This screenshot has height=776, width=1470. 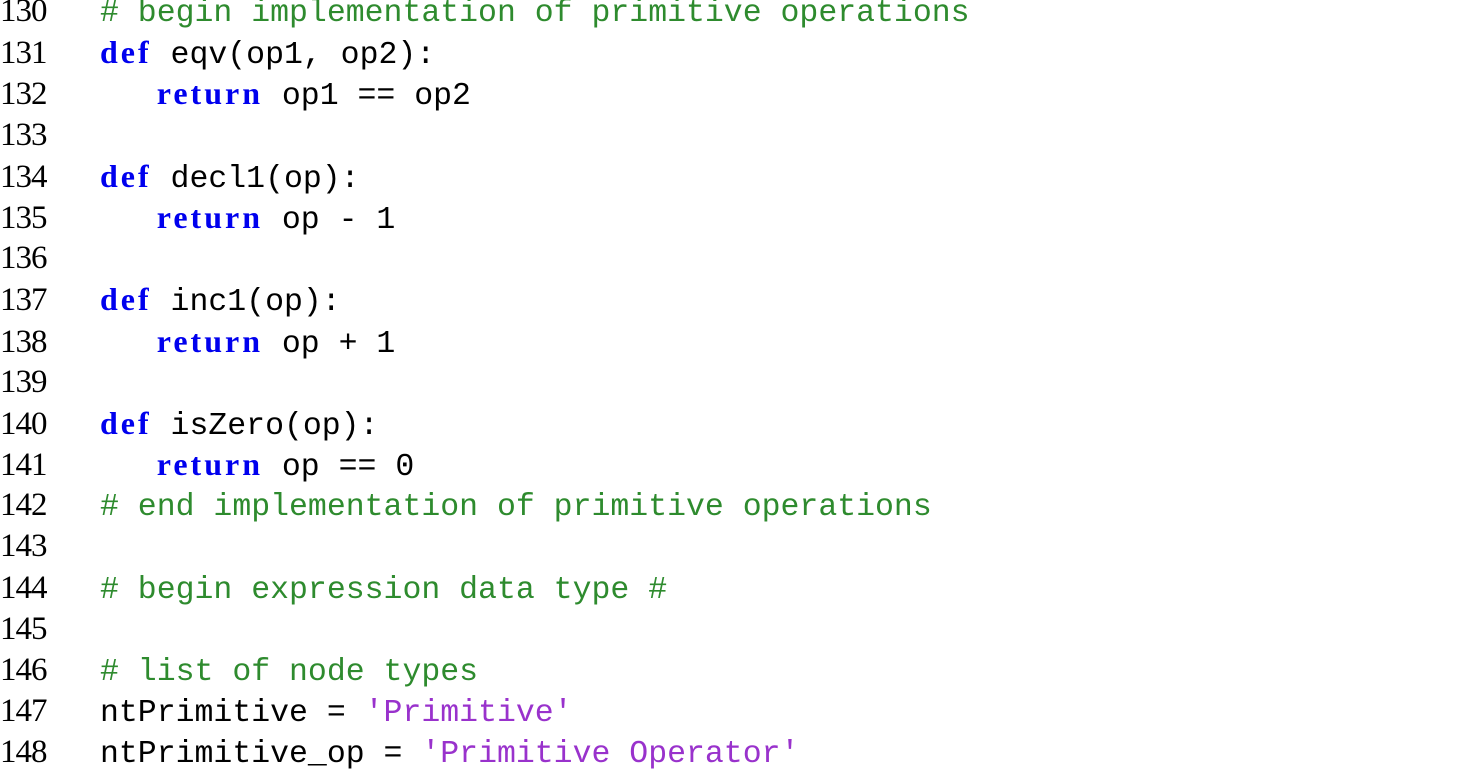 I want to click on line-number: 137, so click(x=24, y=300).